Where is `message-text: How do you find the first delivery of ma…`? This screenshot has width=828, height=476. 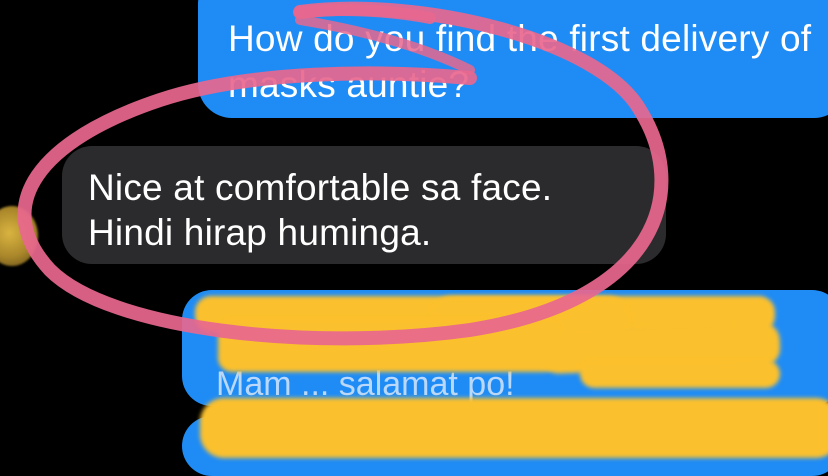 message-text: How do you find the first delivery of ma… is located at coordinates (520, 61).